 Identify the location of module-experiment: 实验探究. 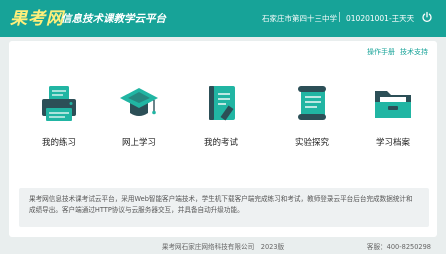
(312, 119).